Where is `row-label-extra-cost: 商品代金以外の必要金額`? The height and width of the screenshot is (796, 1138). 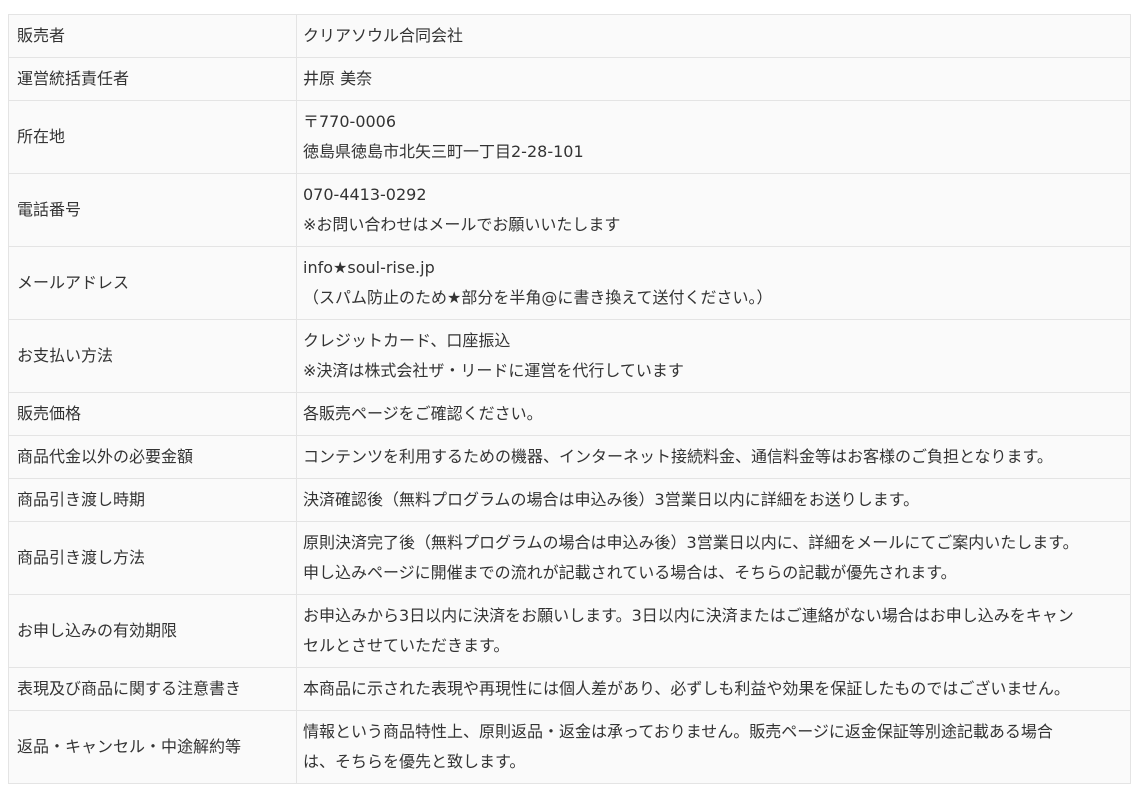 row-label-extra-cost: 商品代金以外の必要金額 is located at coordinates (152, 457).